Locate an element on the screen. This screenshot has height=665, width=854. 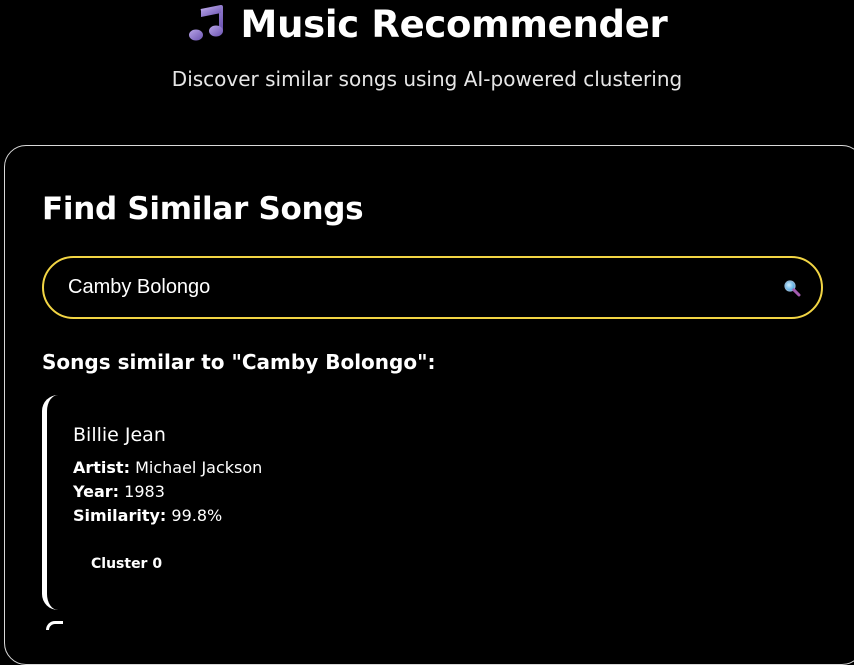
app-title-text: Music Recommender is located at coordinates (454, 24).